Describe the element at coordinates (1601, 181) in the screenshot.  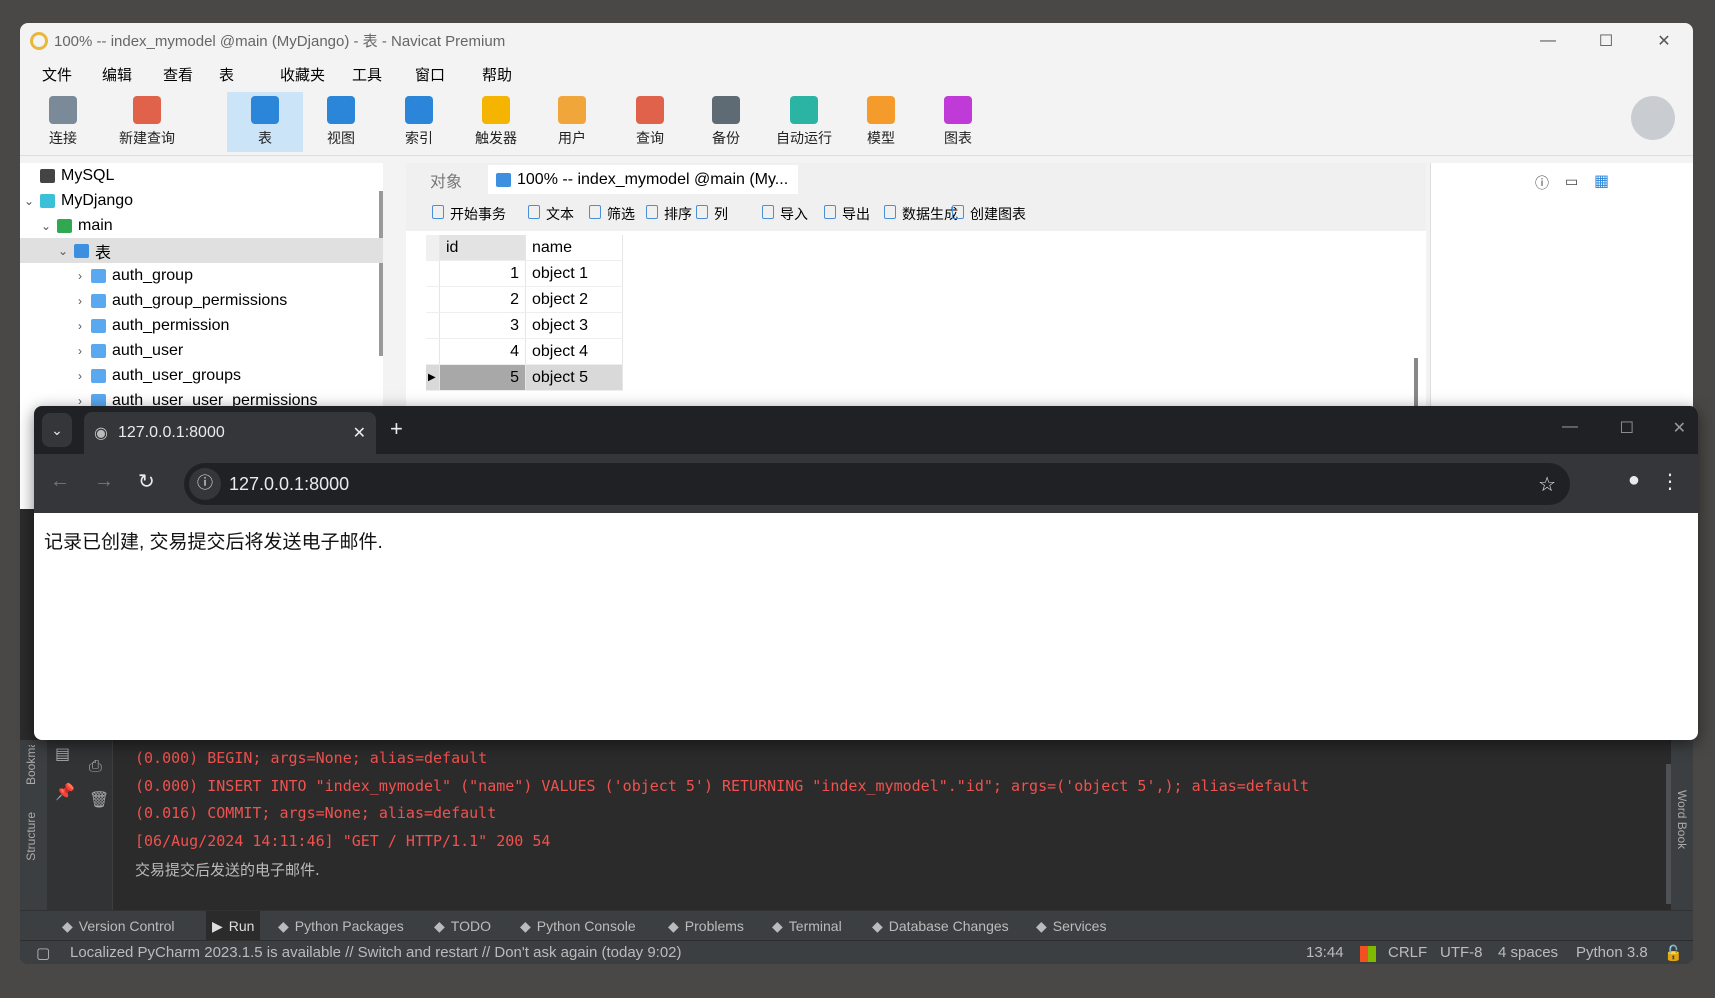
I see `grid-view-icon: ▦` at that location.